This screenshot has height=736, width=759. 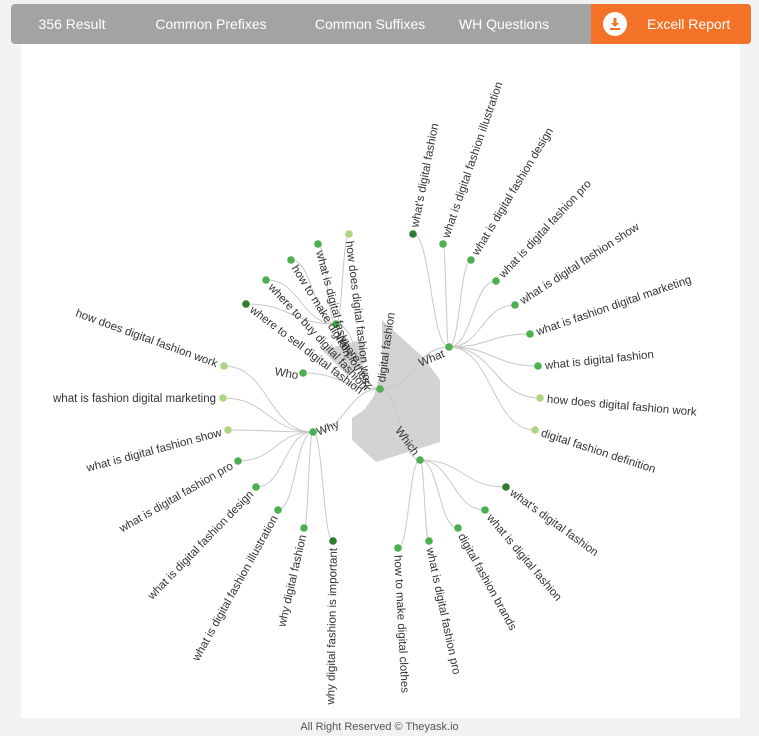 I want to click on keyword-label: what is fashion digital marketing, so click(x=134, y=399).